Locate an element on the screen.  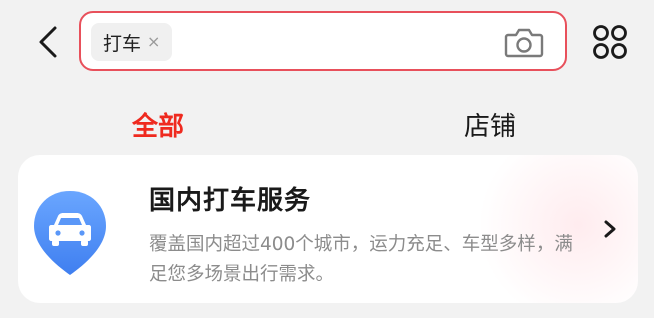
four-circles-grid-icon is located at coordinates (610, 42).